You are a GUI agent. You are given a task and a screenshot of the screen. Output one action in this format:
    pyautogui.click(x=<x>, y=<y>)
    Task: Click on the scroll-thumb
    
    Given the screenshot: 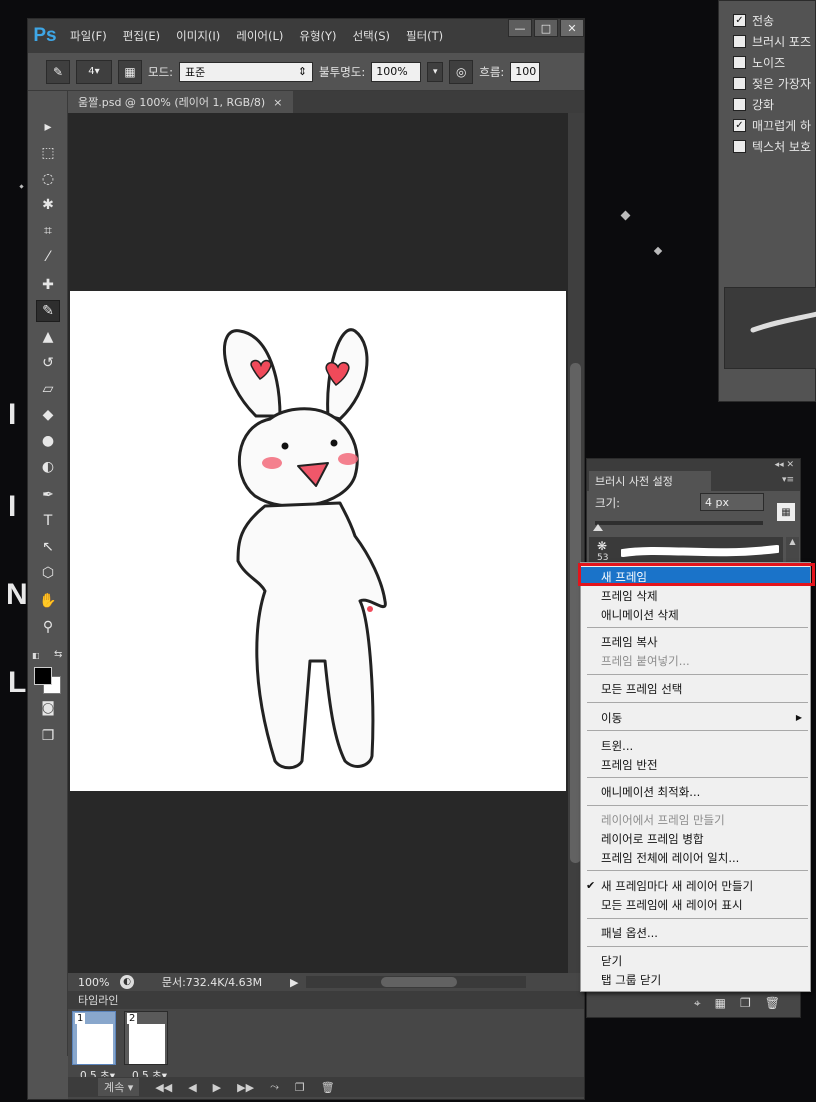 What is the action you would take?
    pyautogui.click(x=419, y=982)
    